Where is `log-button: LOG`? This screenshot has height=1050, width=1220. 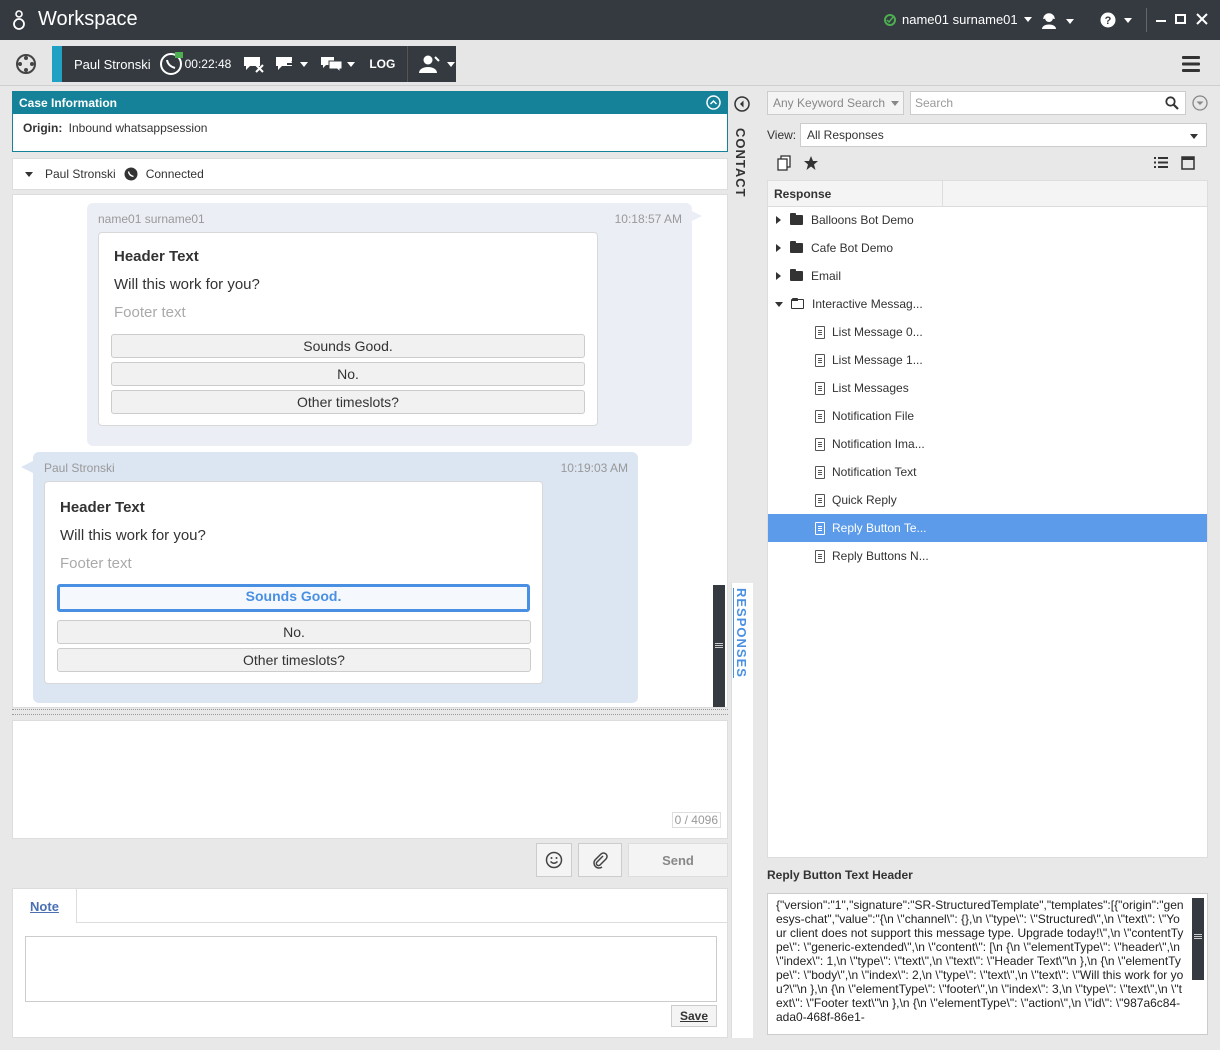 log-button: LOG is located at coordinates (382, 64).